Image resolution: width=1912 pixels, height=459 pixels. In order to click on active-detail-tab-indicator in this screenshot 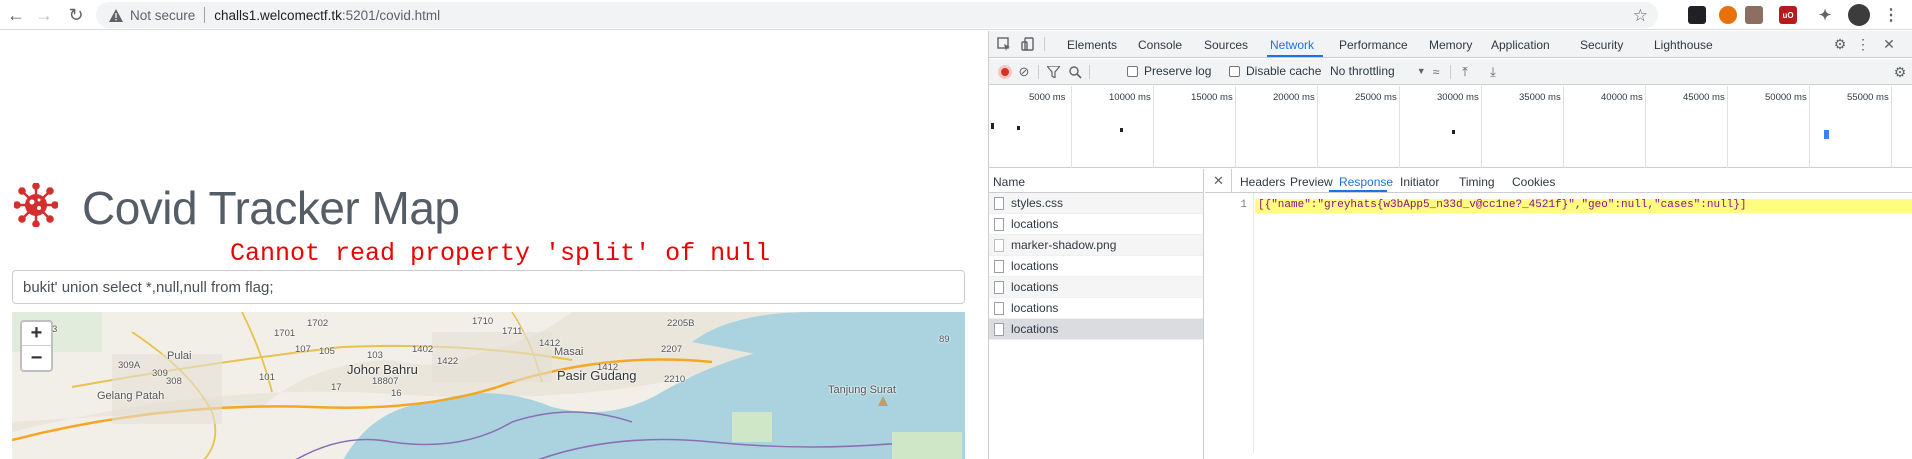, I will do `click(1358, 191)`.